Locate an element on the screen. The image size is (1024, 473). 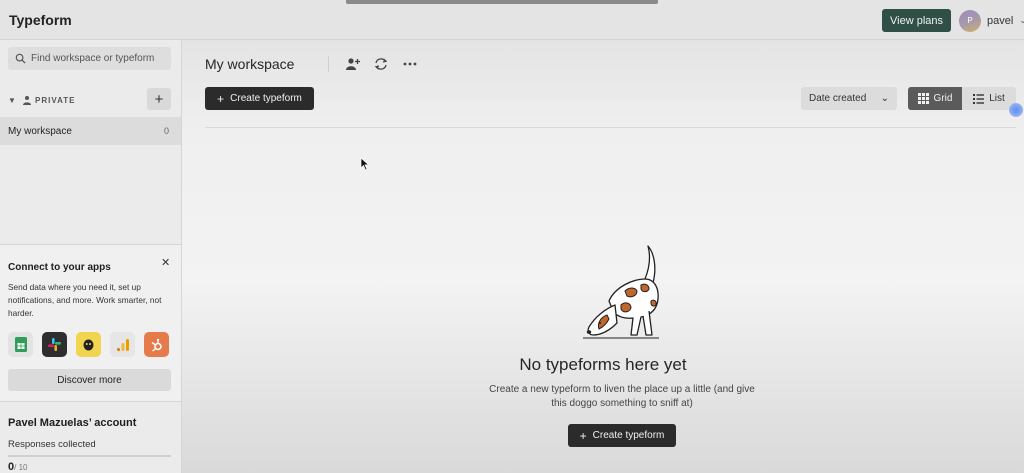
close-icon: ✕ is located at coordinates (165, 262).